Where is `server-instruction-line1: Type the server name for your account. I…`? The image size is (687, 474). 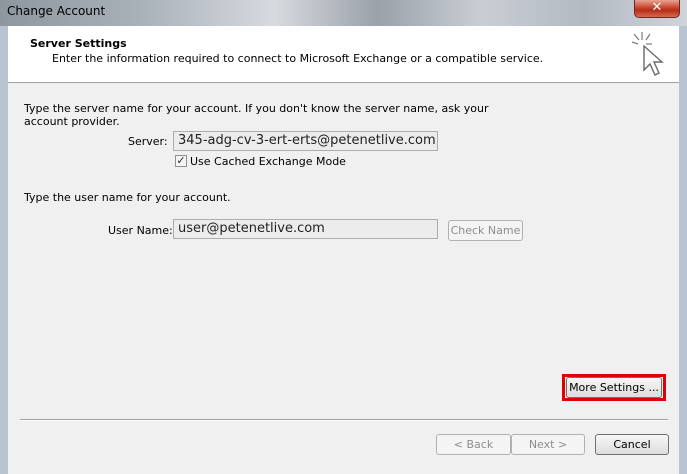
server-instruction-line1: Type the server name for your account. I… is located at coordinates (256, 108).